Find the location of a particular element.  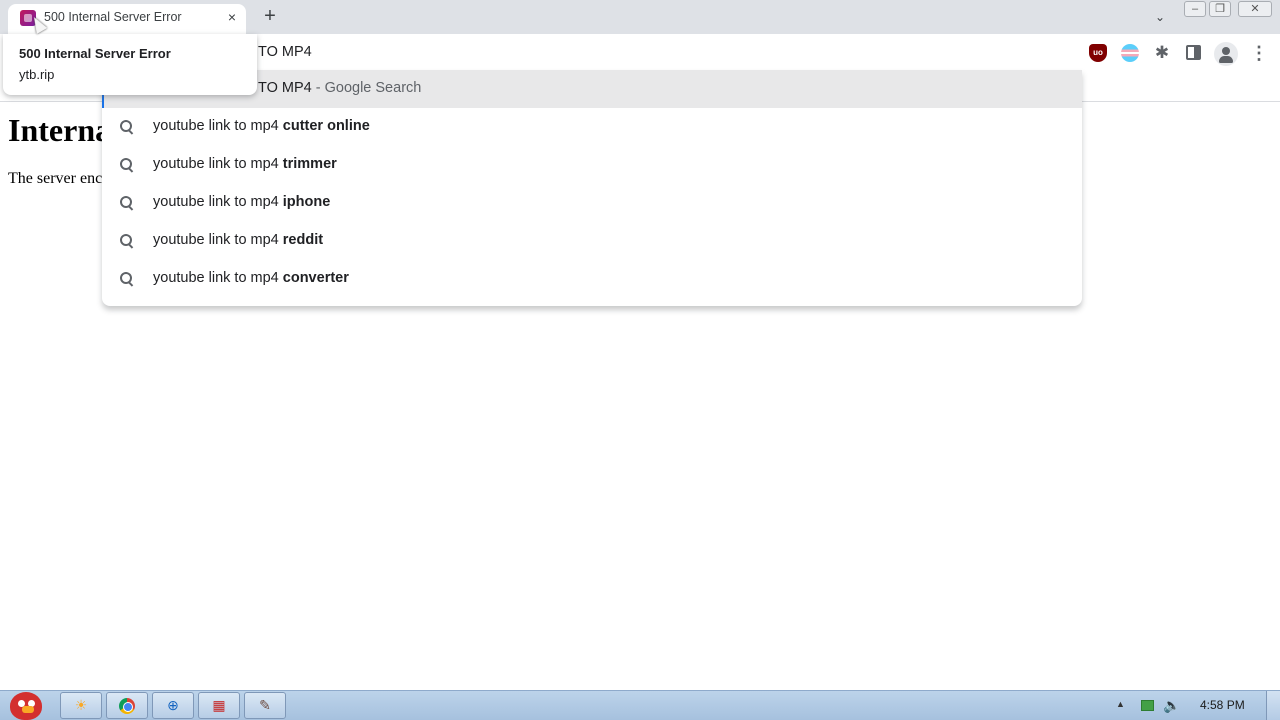

suggestion-item: youtube link to mp4 reddit is located at coordinates (592, 241).